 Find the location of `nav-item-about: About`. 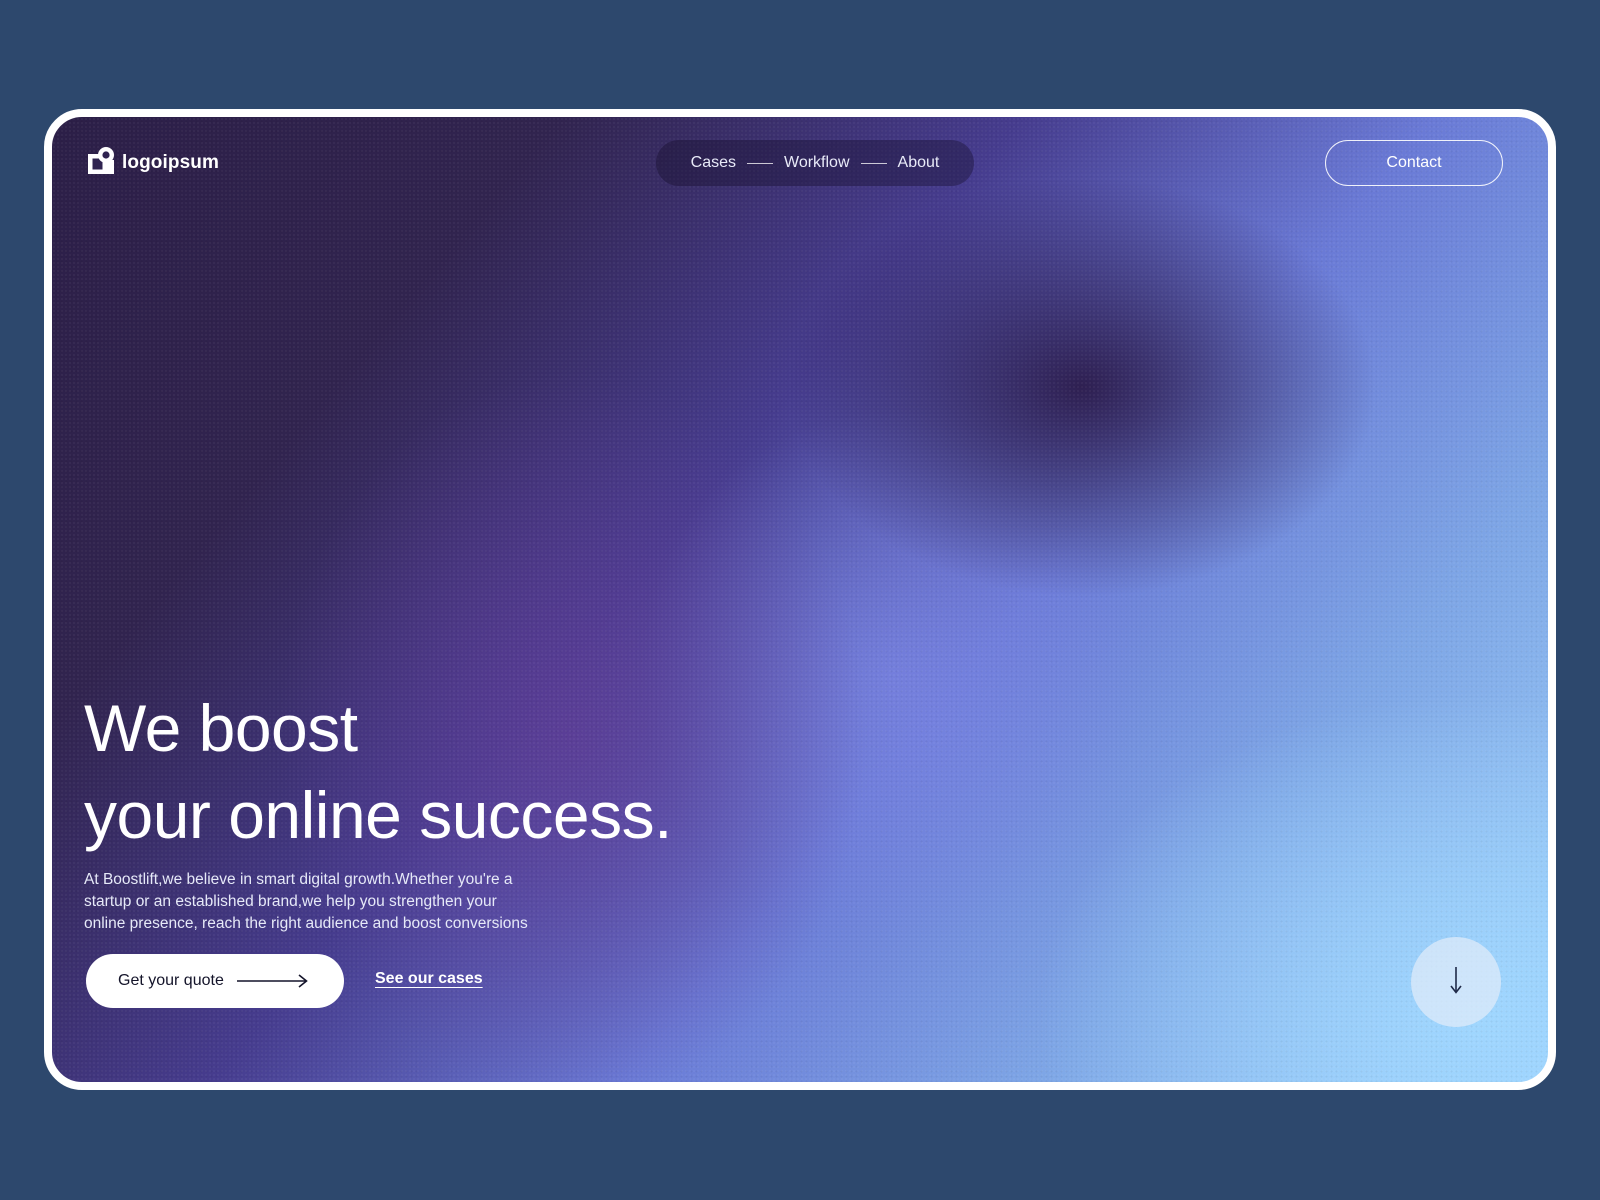

nav-item-about: About is located at coordinates (919, 163).